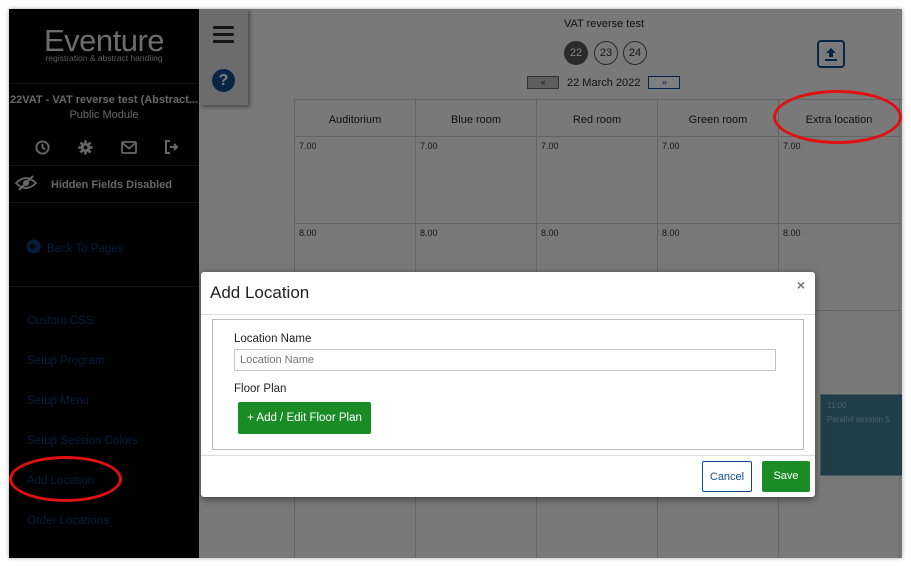  What do you see at coordinates (801, 285) in the screenshot?
I see `close-icon: ×` at bounding box center [801, 285].